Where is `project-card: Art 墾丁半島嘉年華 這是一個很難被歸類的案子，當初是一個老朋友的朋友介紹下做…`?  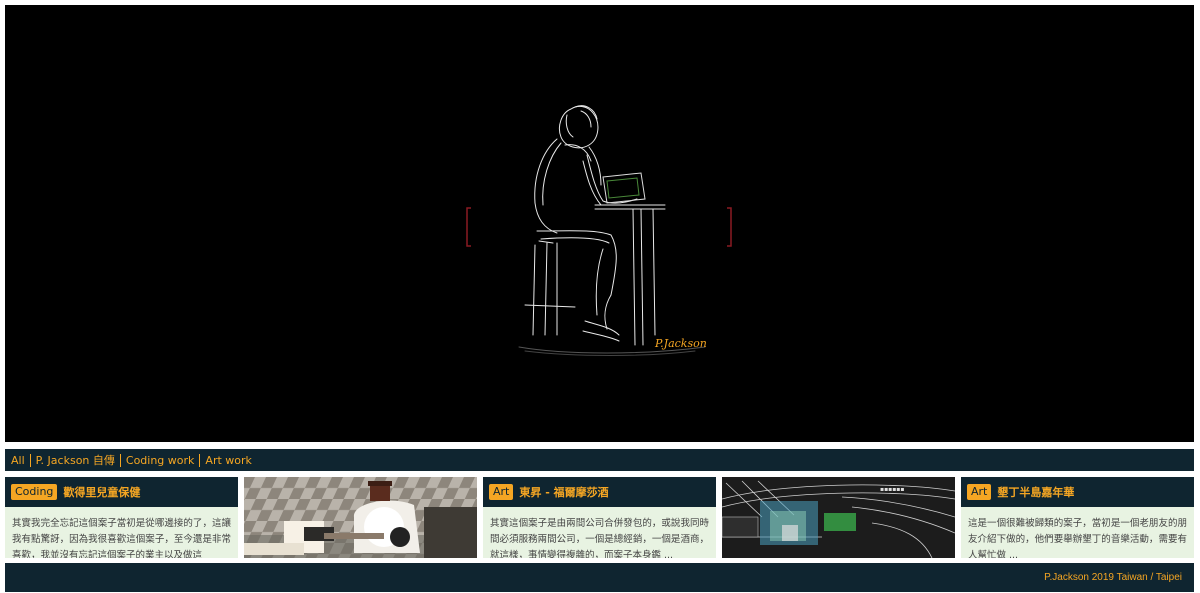 project-card: Art 墾丁半島嘉年華 這是一個很難被歸類的案子，當初是一個老朋友的朋友介紹下做… is located at coordinates (1077, 517).